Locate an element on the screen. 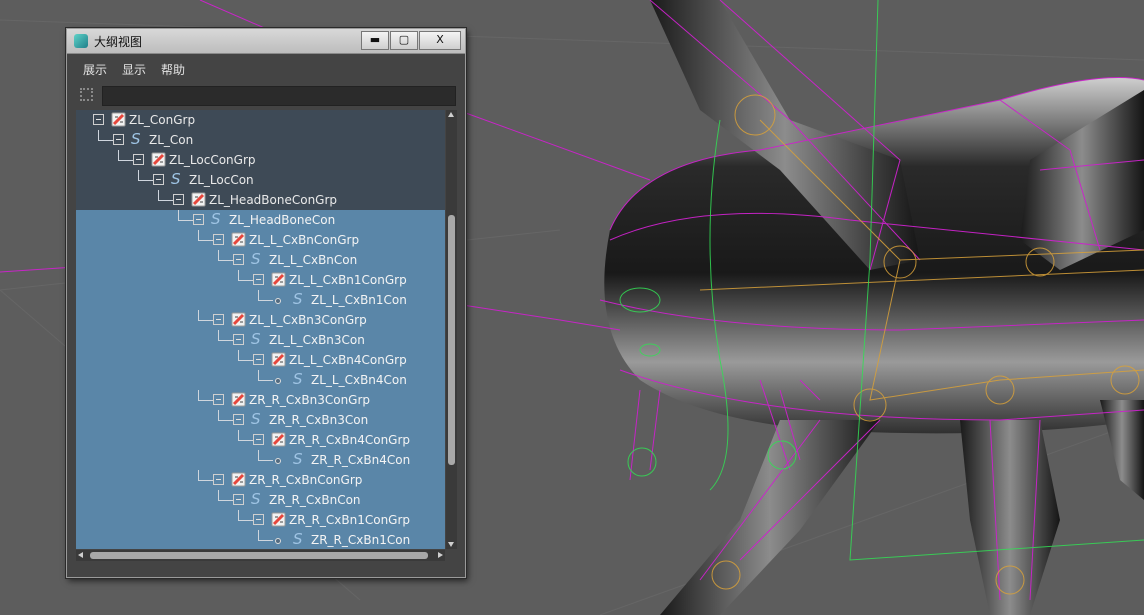 The image size is (1144, 615). tree-node-label: ZR_R_CxBnCon is located at coordinates (315, 500).